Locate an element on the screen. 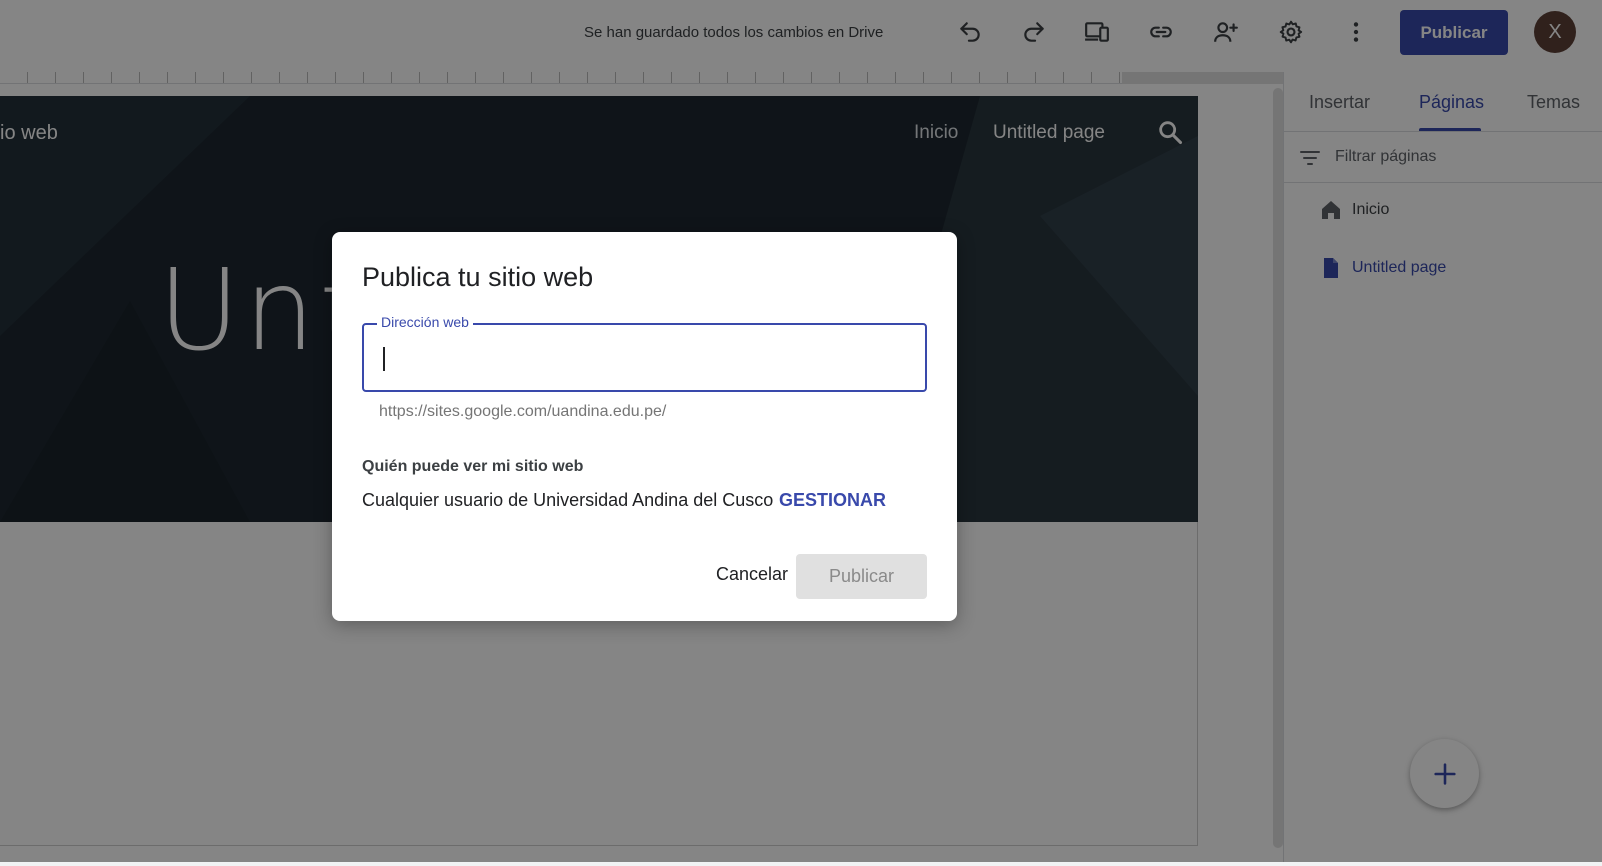  web-address-field: Dirección web is located at coordinates (644, 353).